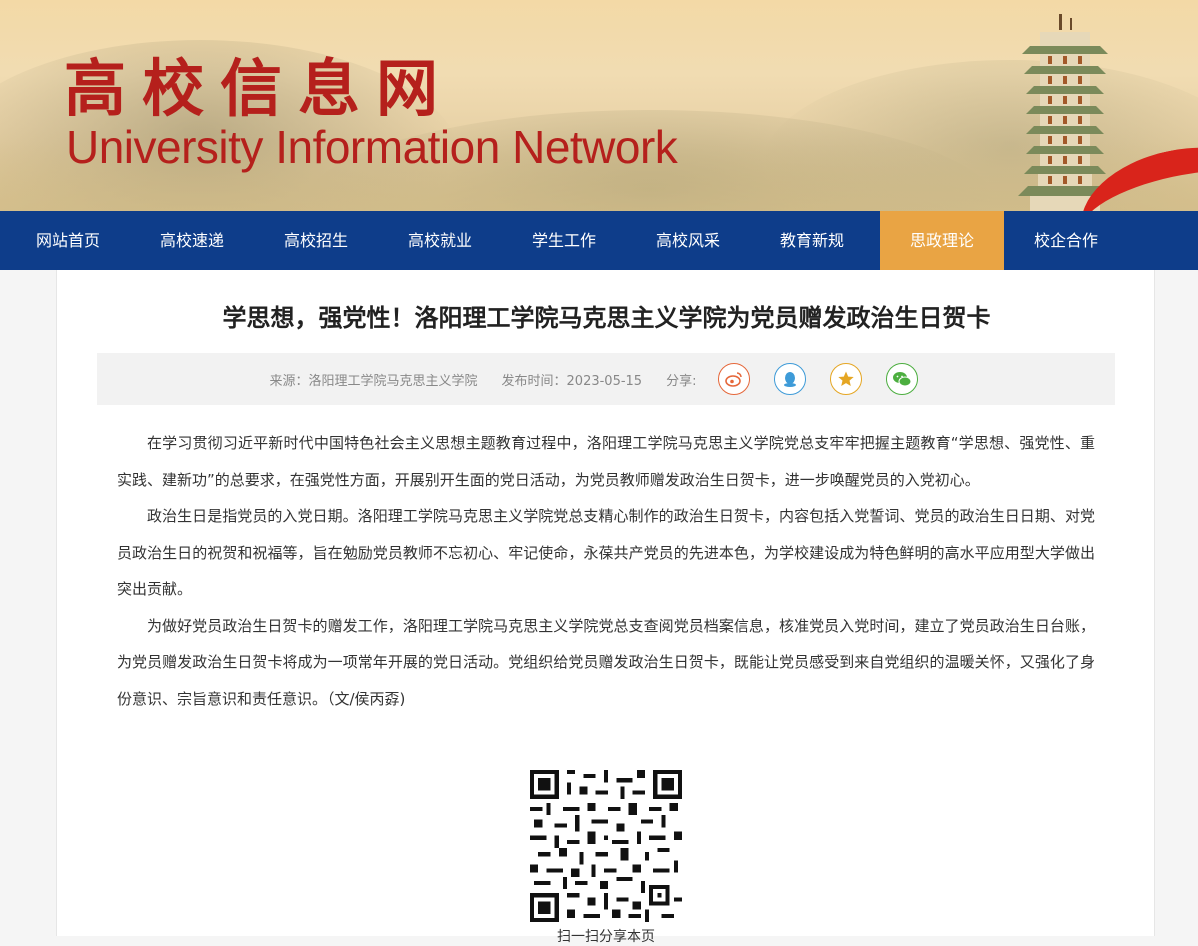 The height and width of the screenshot is (946, 1198). Describe the element at coordinates (606, 846) in the screenshot. I see `qr-code` at that location.